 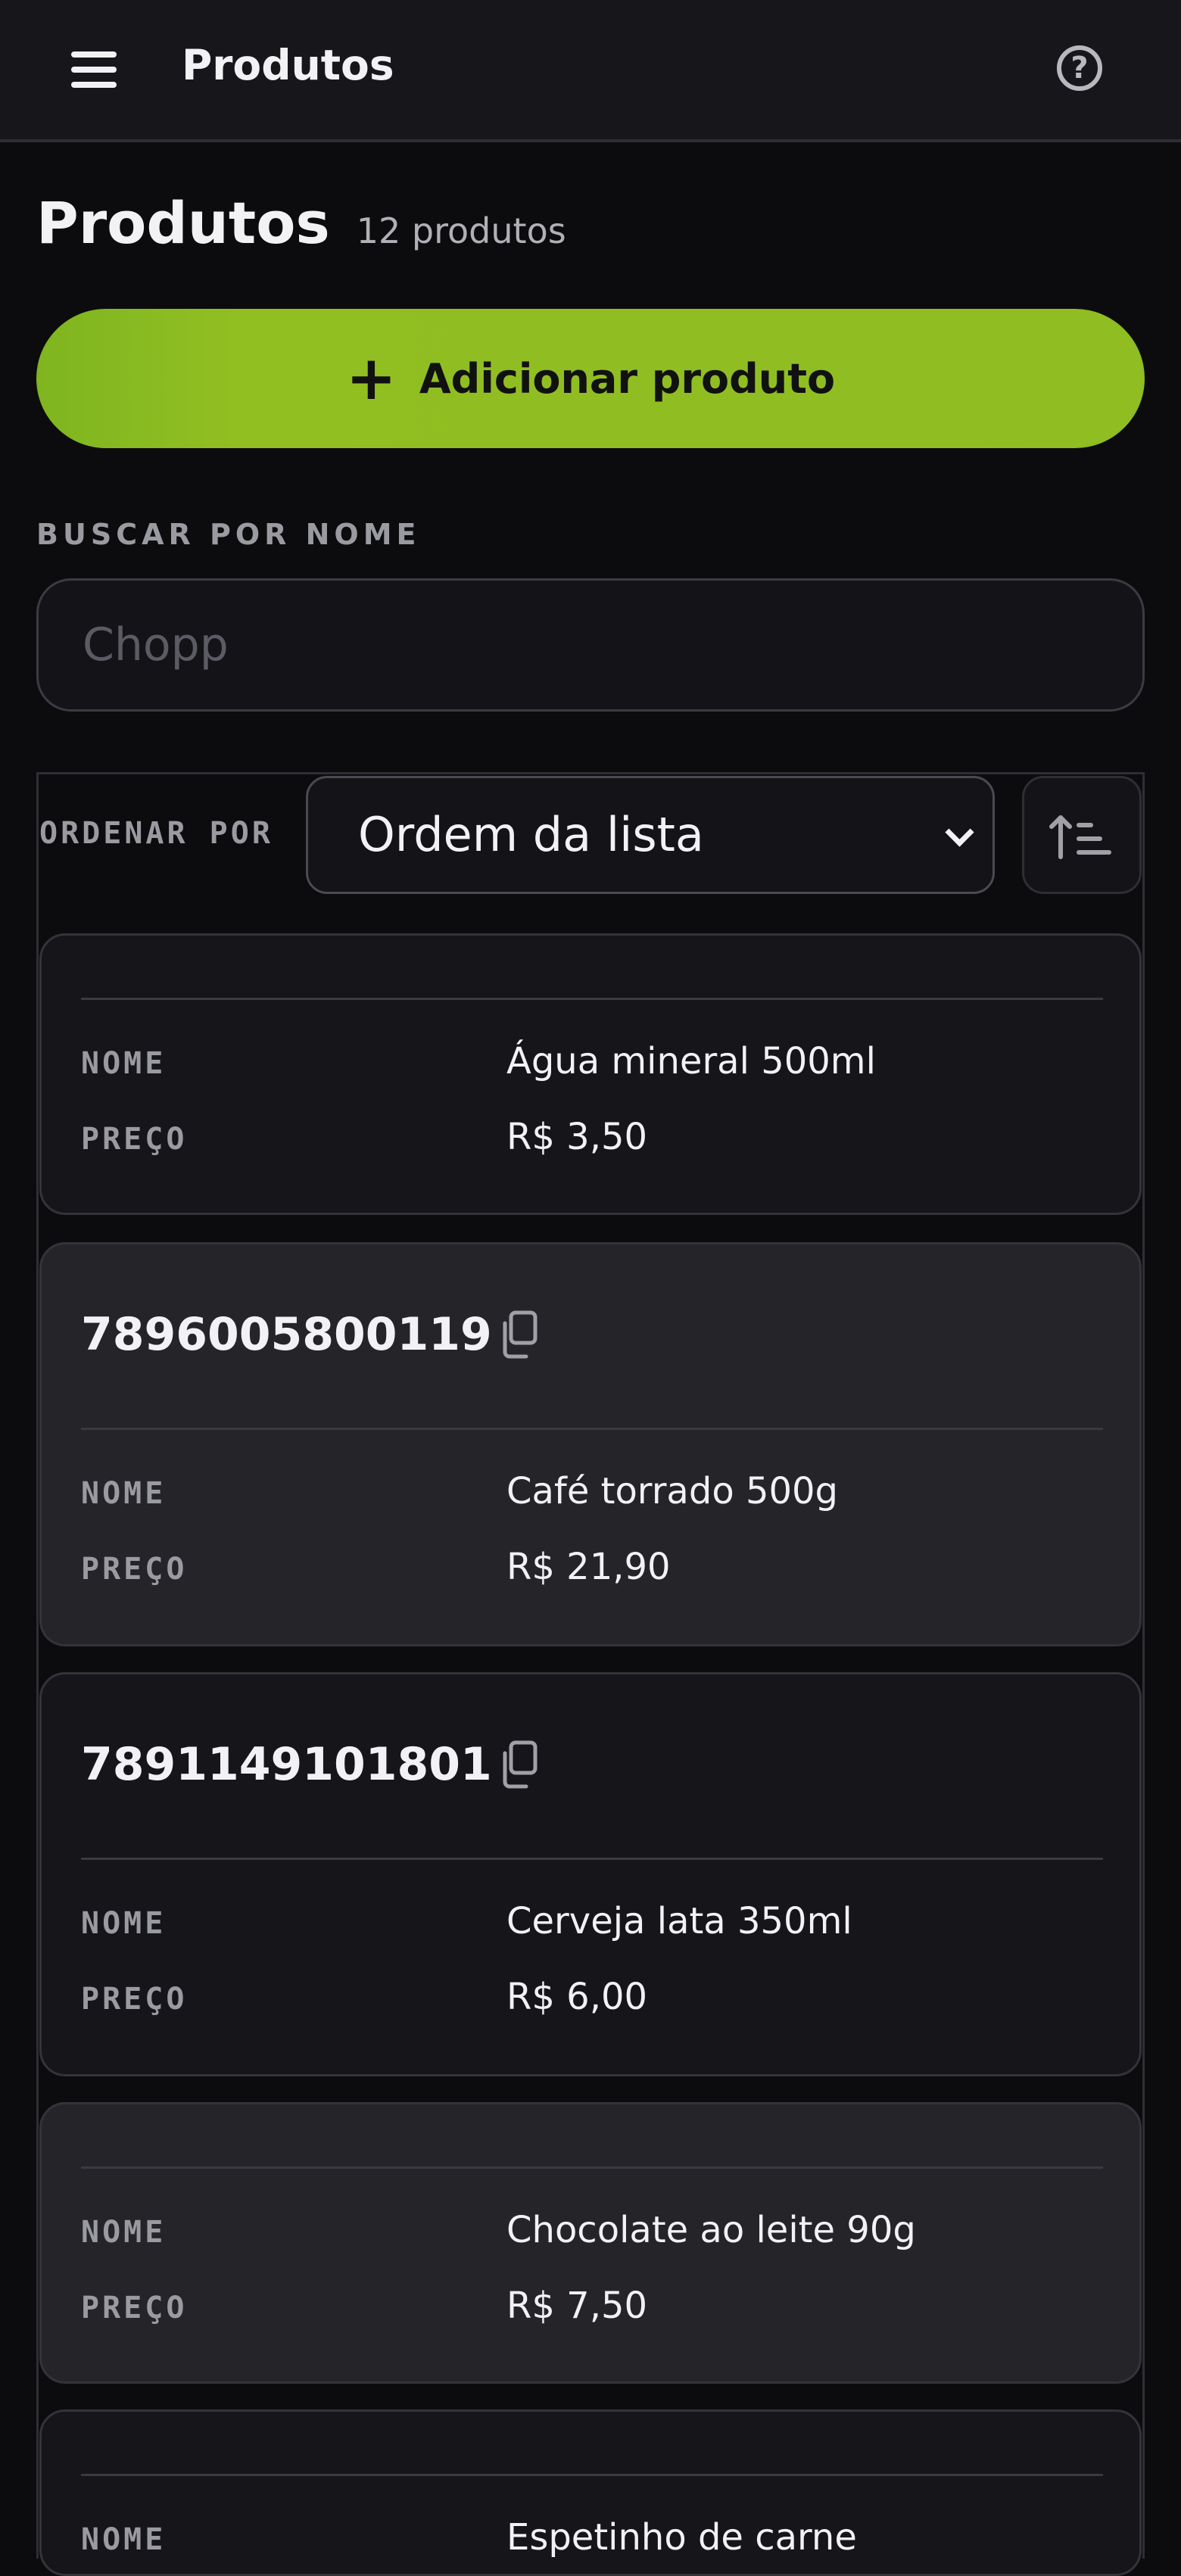 What do you see at coordinates (590, 645) in the screenshot?
I see `search-input: Chopp` at bounding box center [590, 645].